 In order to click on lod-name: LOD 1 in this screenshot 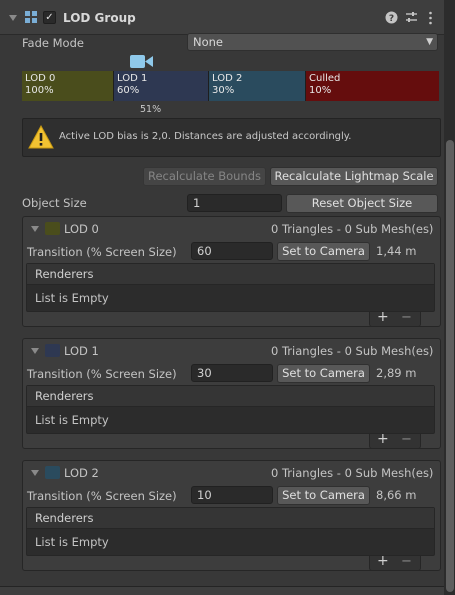, I will do `click(81, 351)`.